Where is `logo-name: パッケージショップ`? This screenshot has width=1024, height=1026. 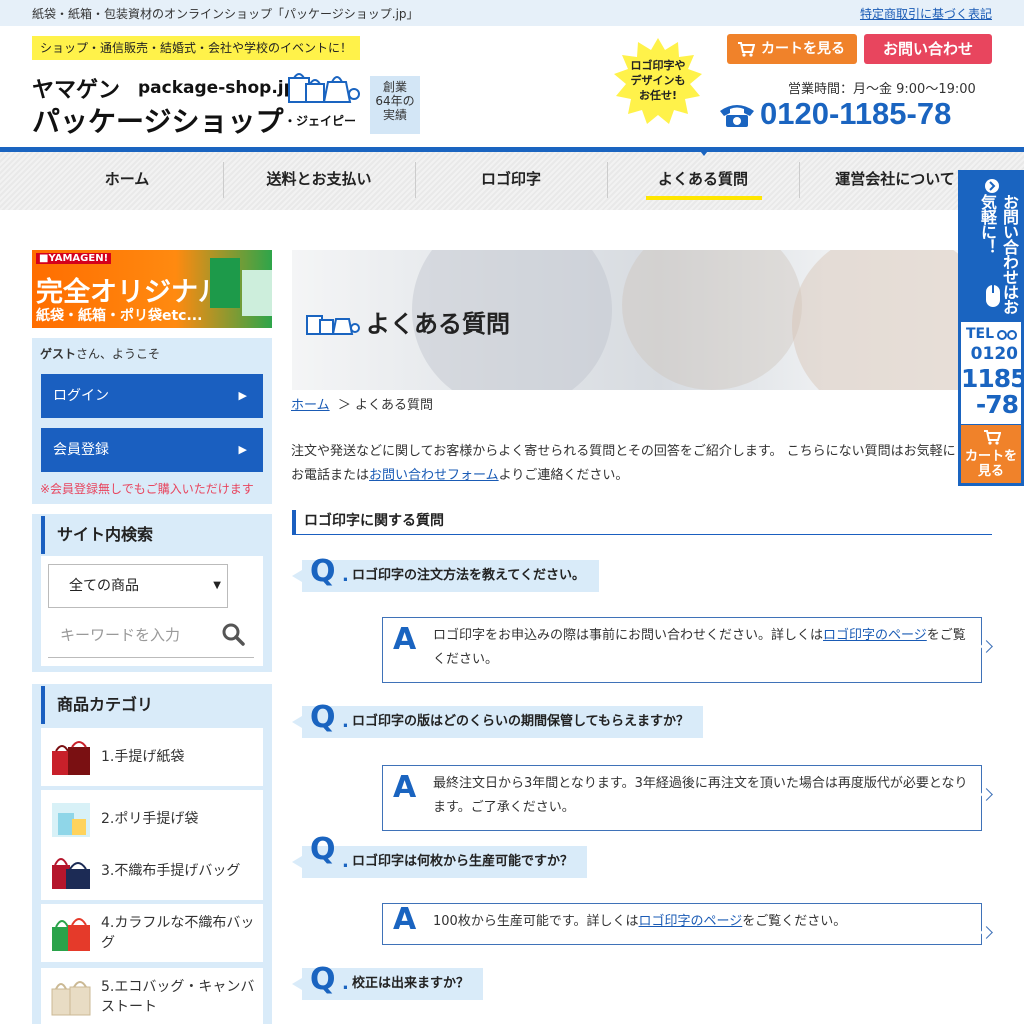
logo-name: パッケージショップ is located at coordinates (158, 121).